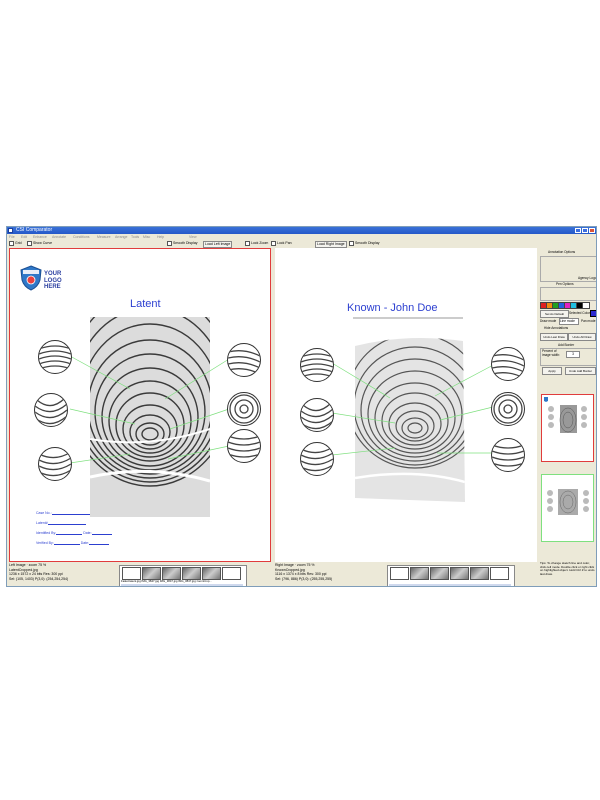 This screenshot has width=600, height=800. What do you see at coordinates (582, 337) in the screenshot?
I see `undo-all-draw-button: Undo All Draw` at bounding box center [582, 337].